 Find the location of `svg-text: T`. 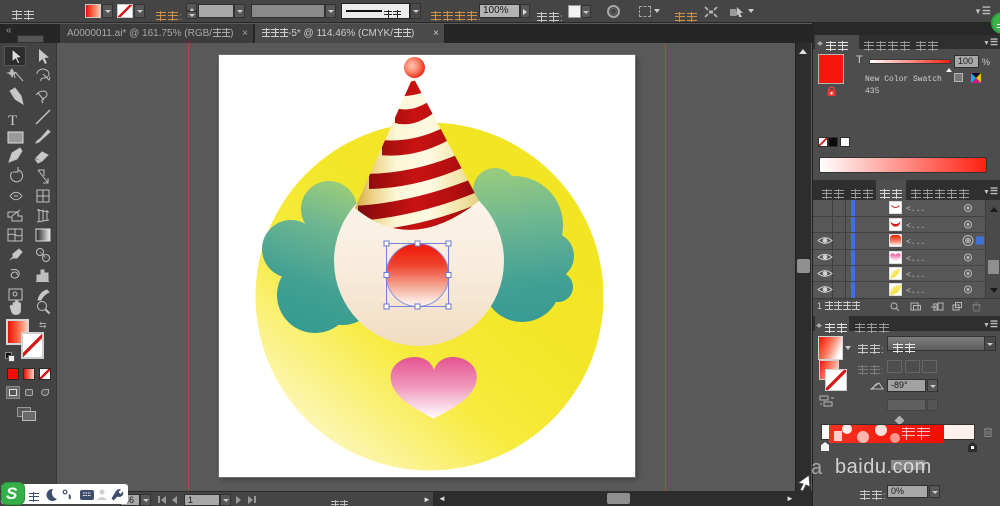

svg-text: T is located at coordinates (12, 121).